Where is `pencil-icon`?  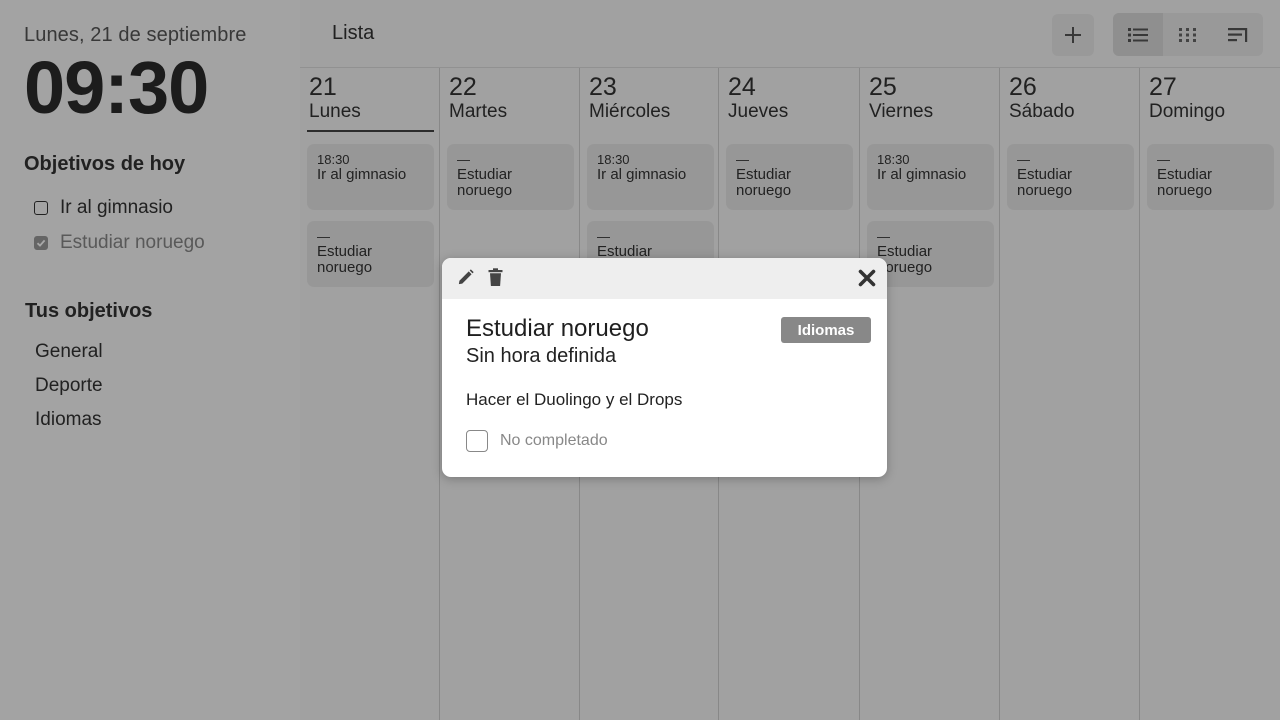
pencil-icon is located at coordinates (466, 277).